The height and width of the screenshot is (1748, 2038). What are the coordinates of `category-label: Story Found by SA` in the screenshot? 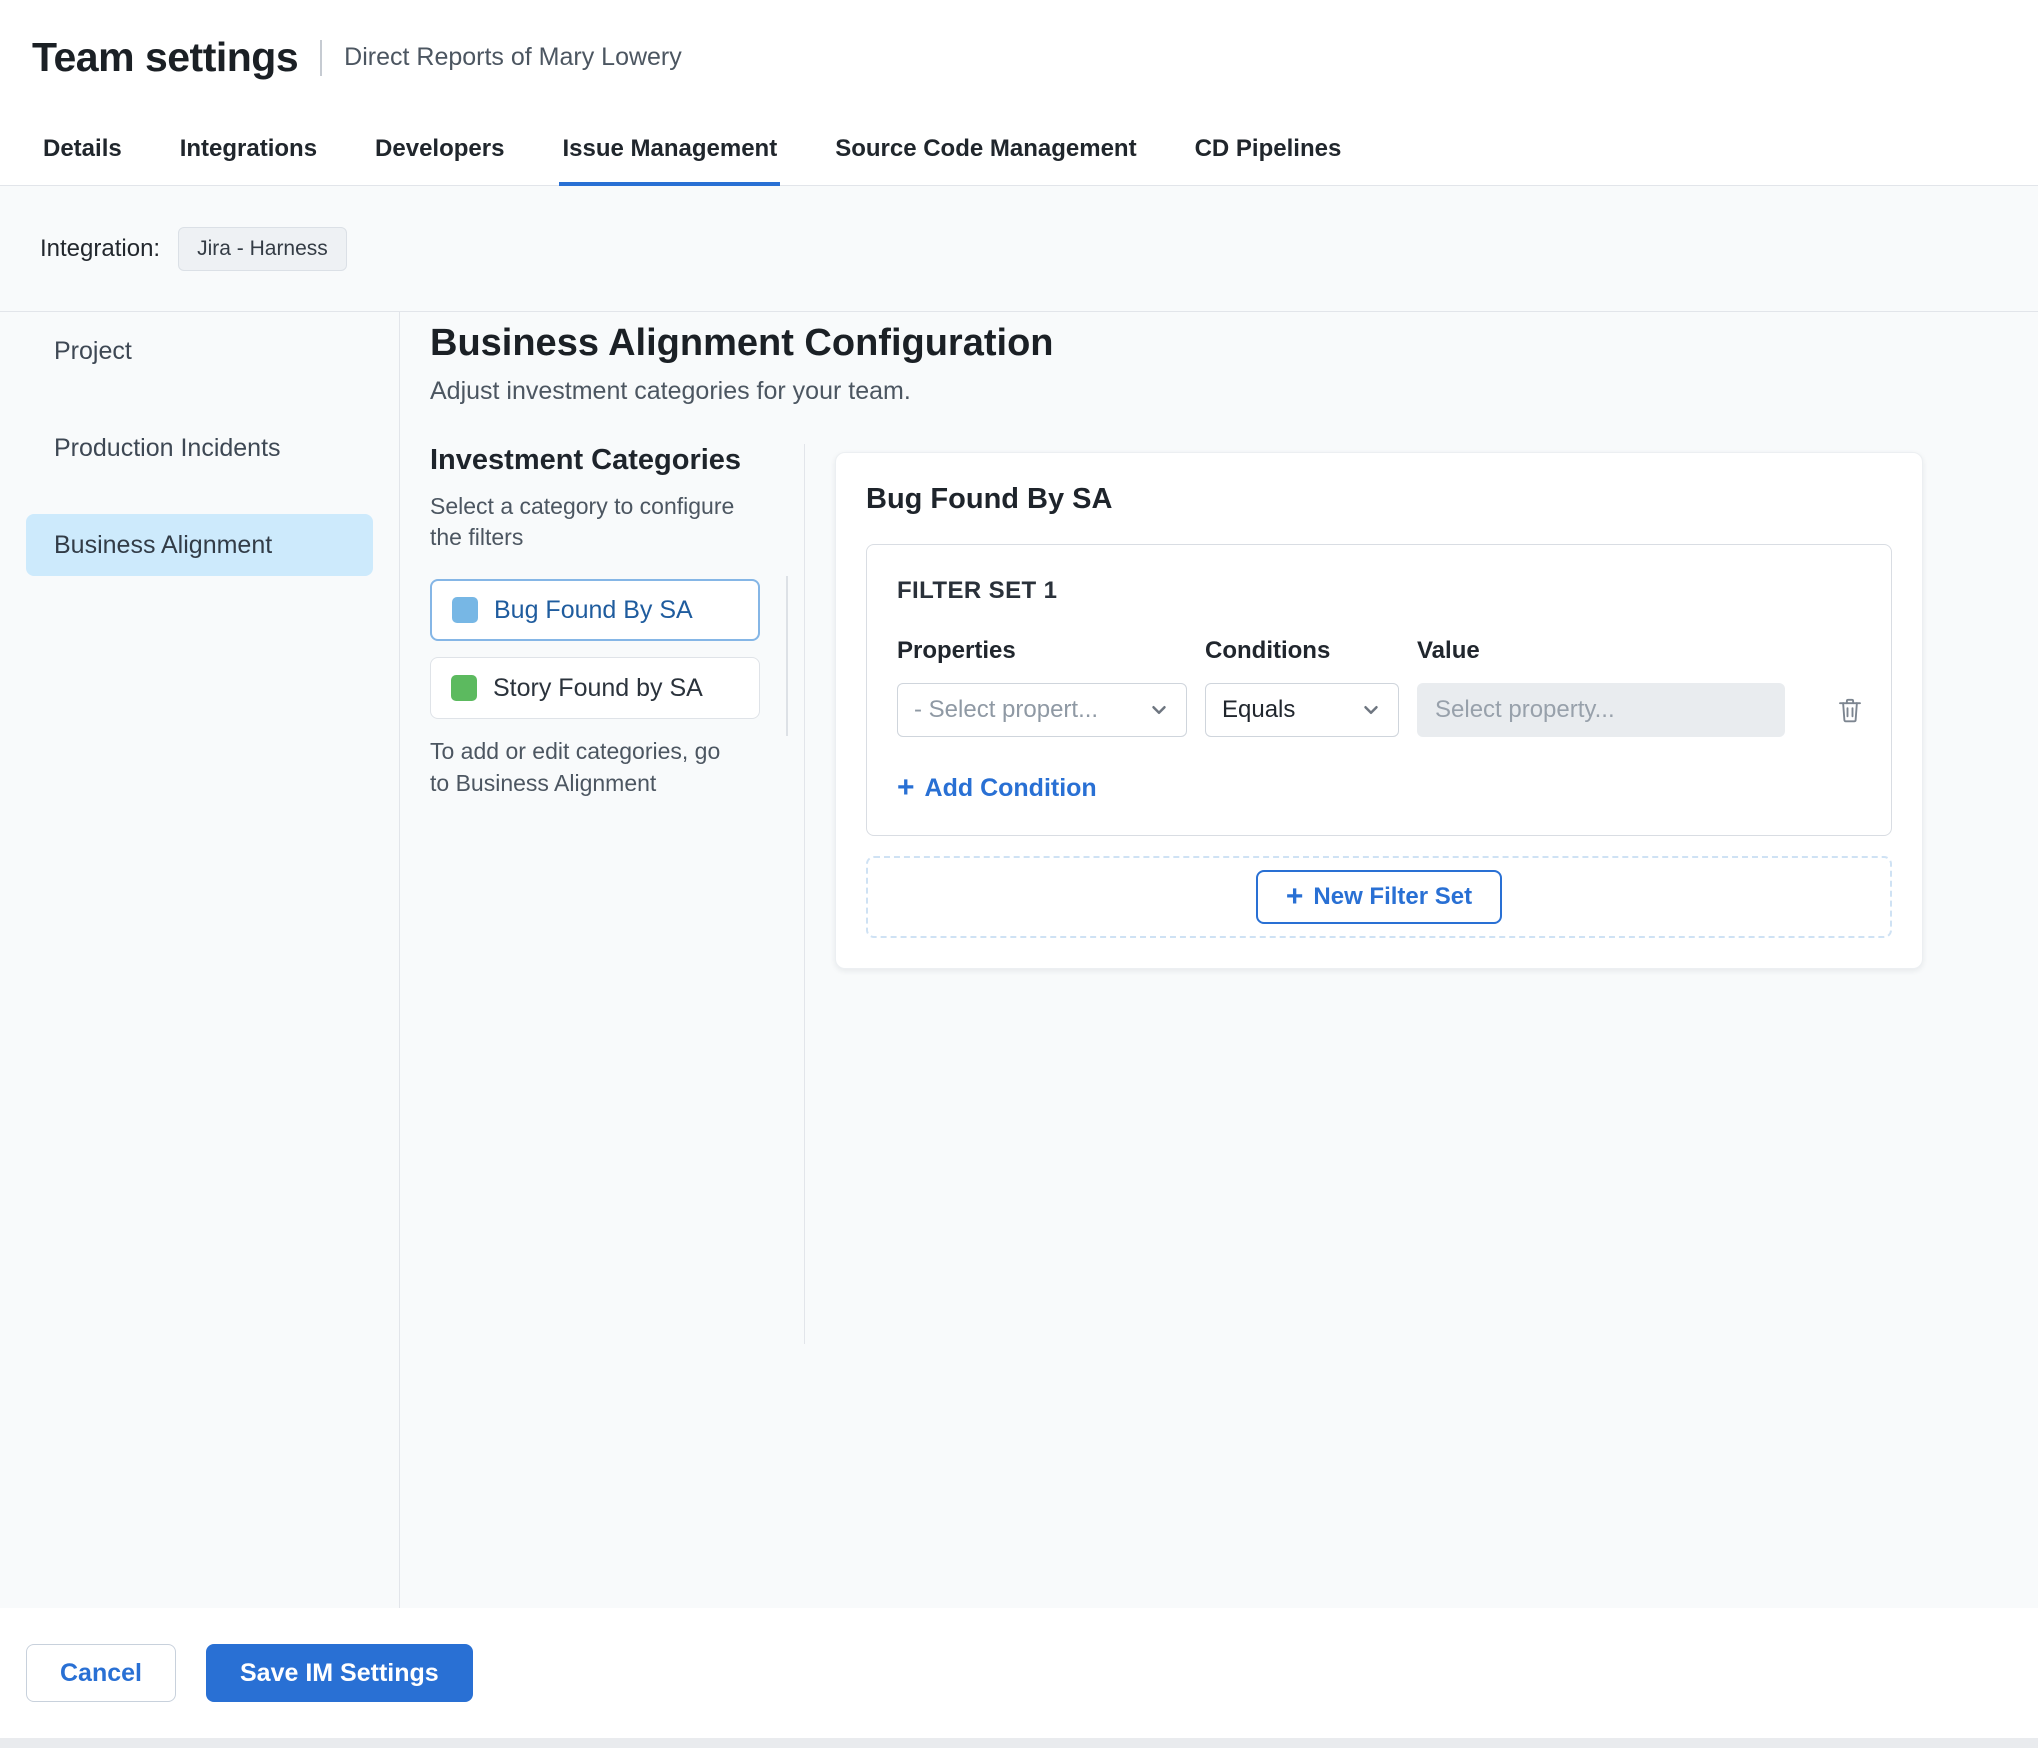 It's located at (598, 687).